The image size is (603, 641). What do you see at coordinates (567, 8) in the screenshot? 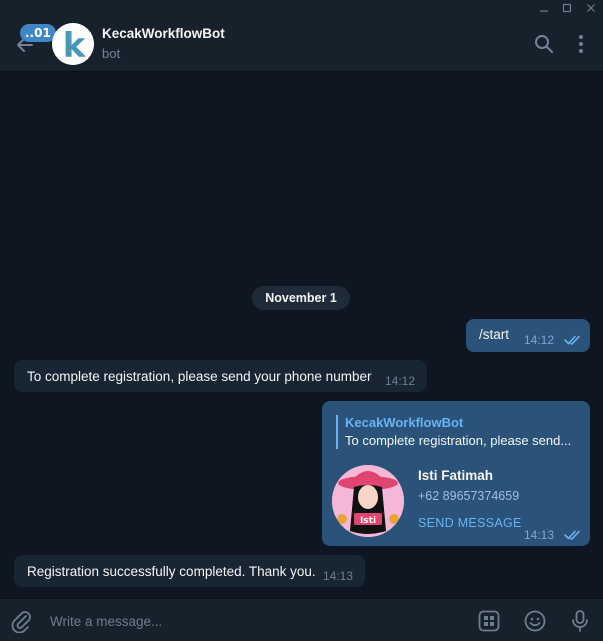
I see `maximize-icon` at bounding box center [567, 8].